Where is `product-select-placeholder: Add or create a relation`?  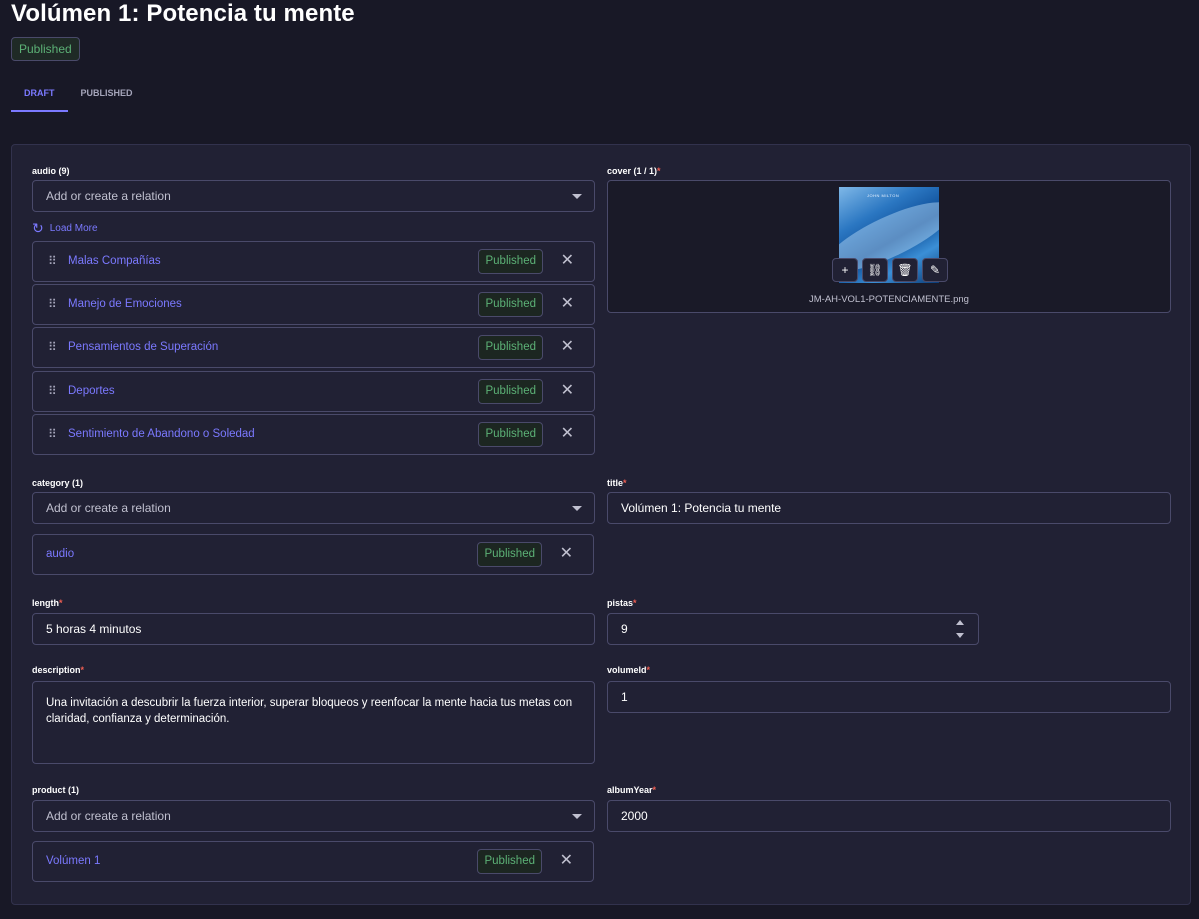 product-select-placeholder: Add or create a relation is located at coordinates (108, 816).